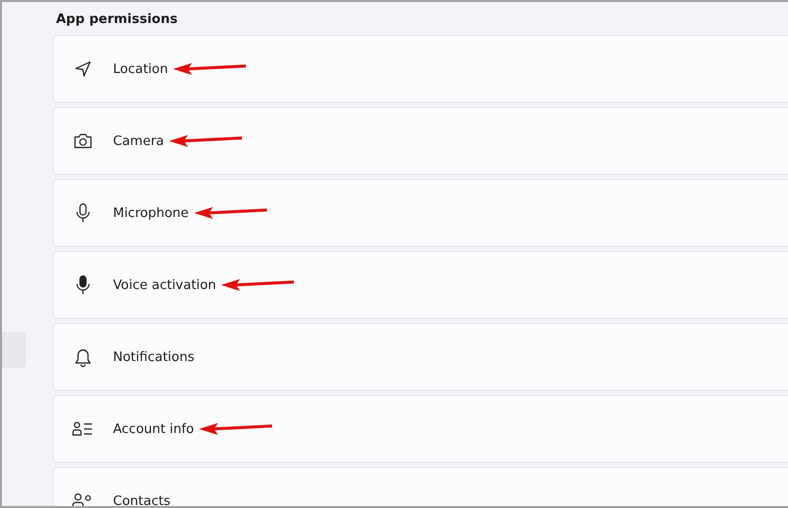 The height and width of the screenshot is (508, 788). Describe the element at coordinates (420, 141) in the screenshot. I see `permission-item: Camera` at that location.